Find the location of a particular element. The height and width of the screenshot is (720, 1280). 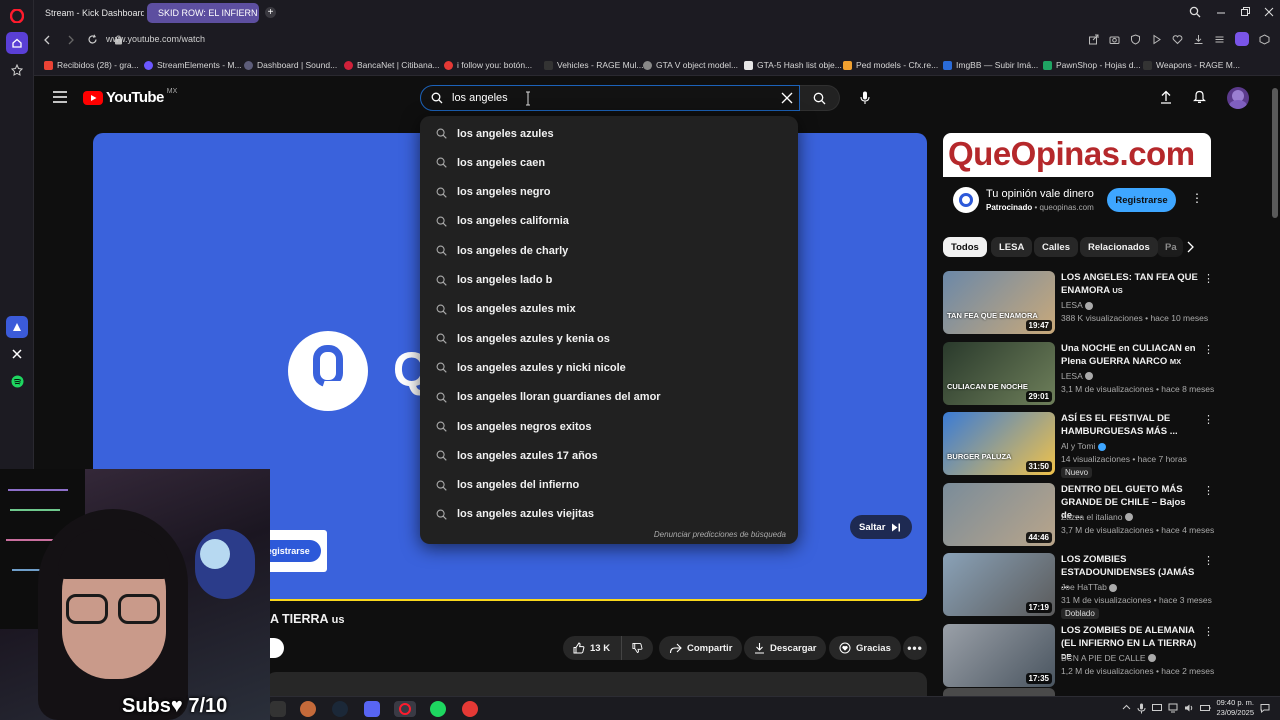

chip-relacionados: Relacionados is located at coordinates (1119, 247).